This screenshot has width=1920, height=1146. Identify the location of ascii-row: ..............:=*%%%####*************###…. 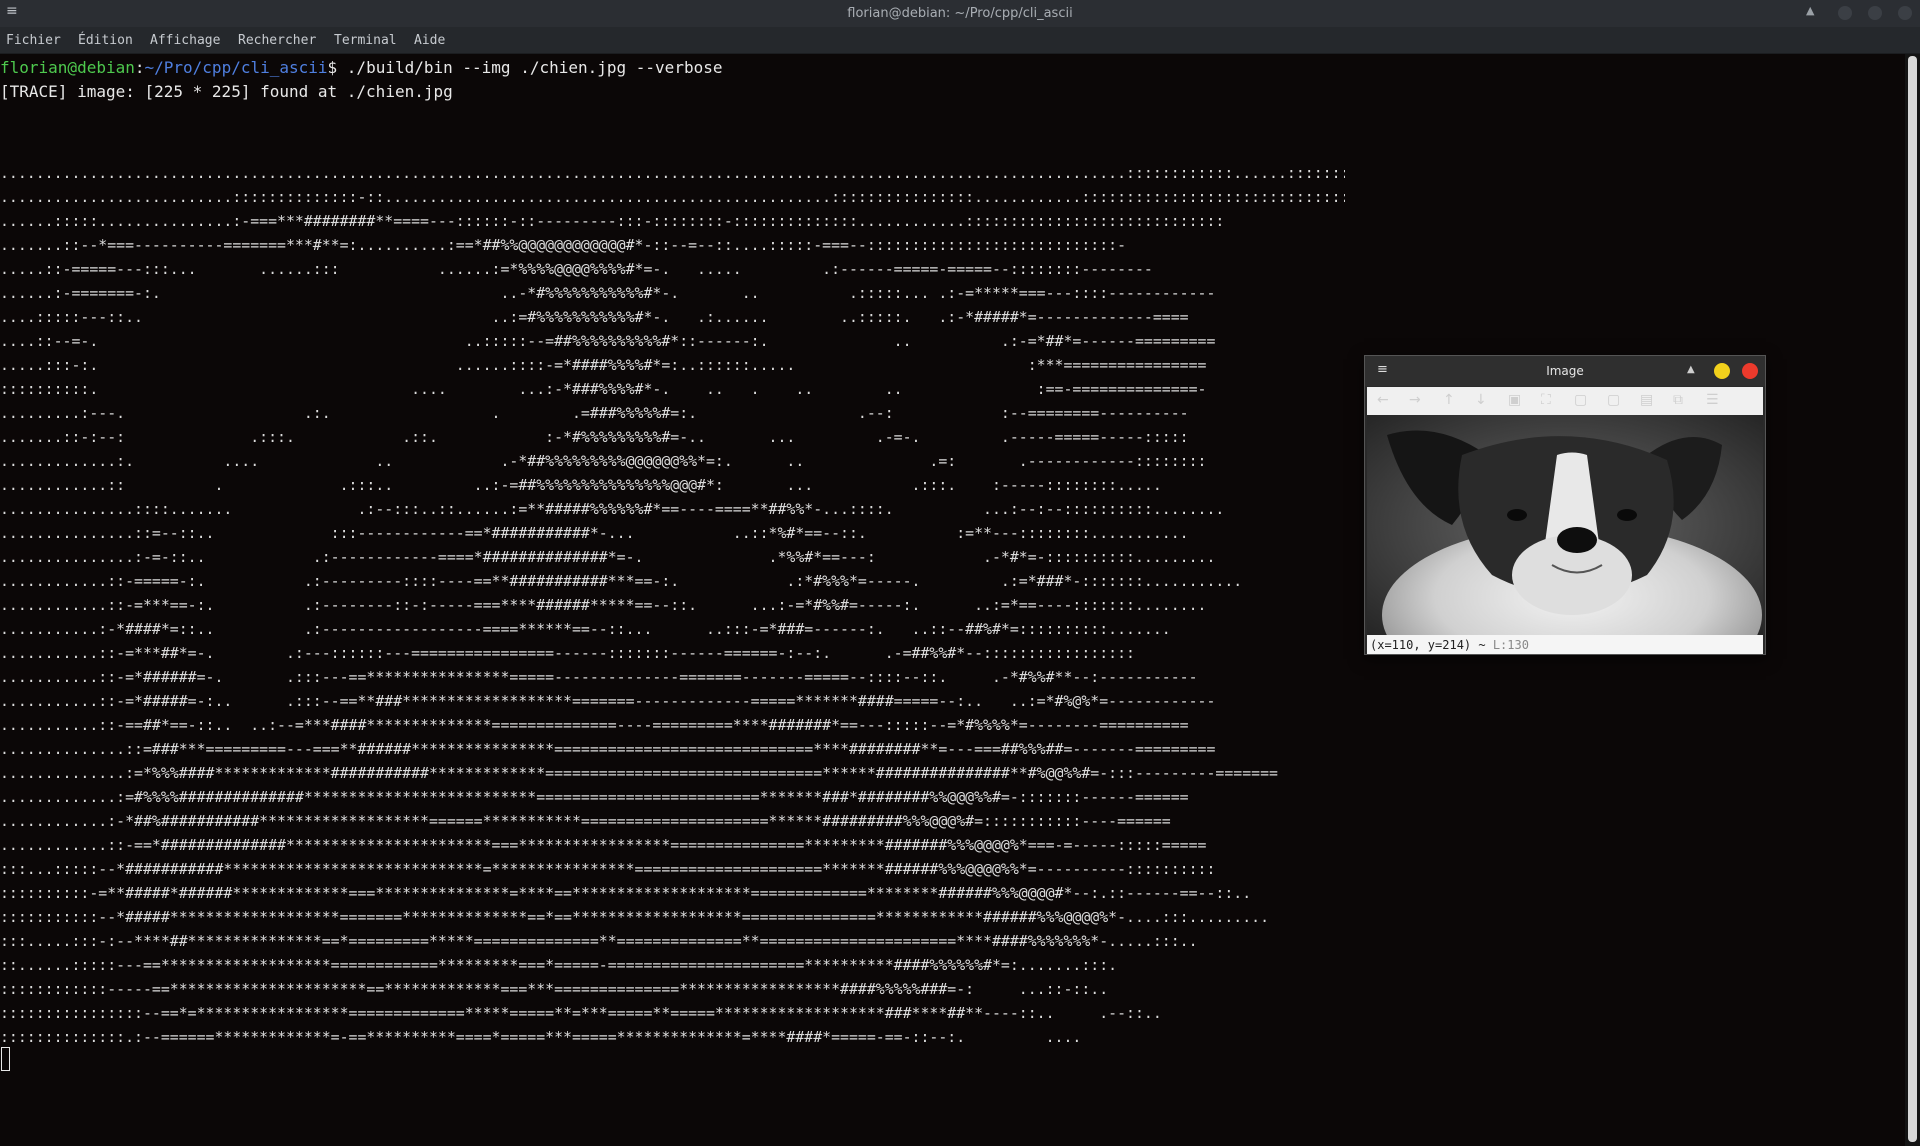
(639, 773).